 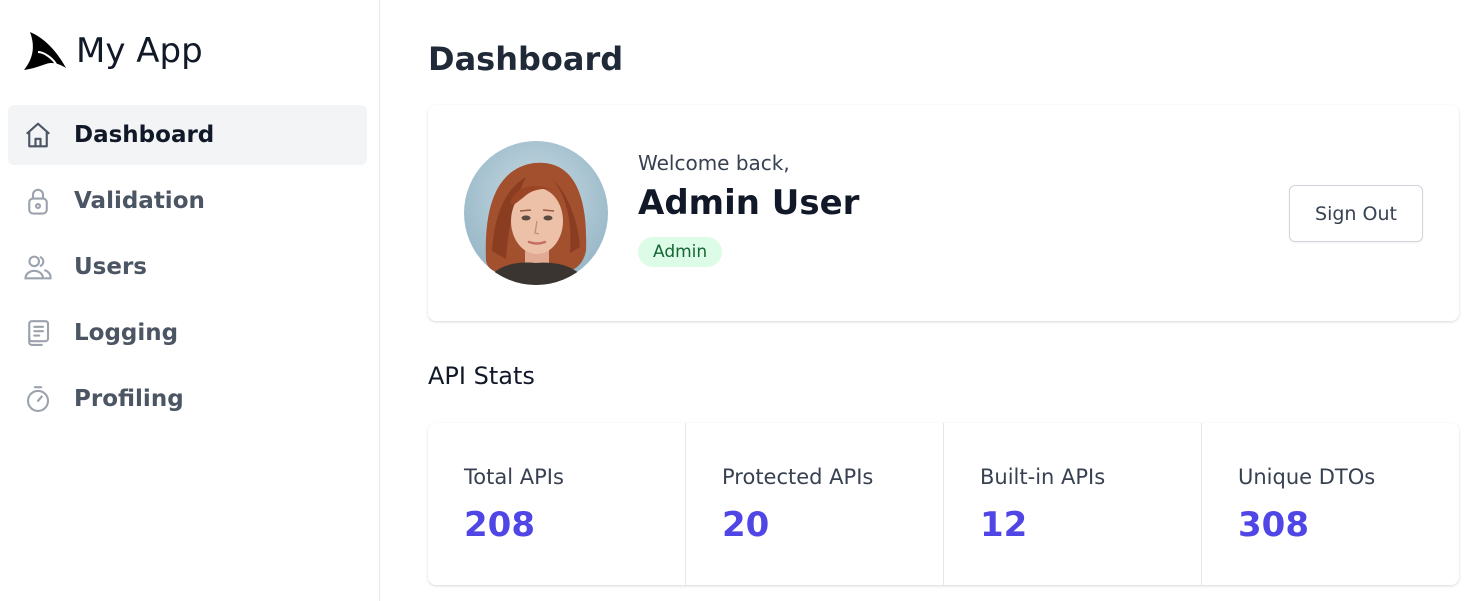 I want to click on stat-label: Protected APIs, so click(x=798, y=477).